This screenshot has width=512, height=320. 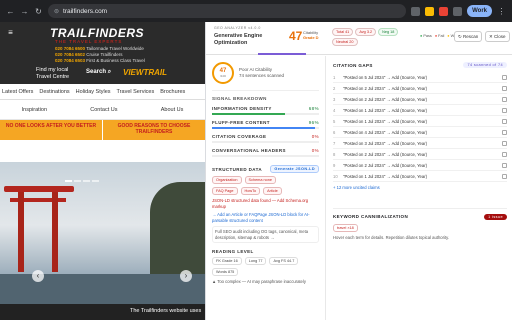 What do you see at coordinates (145, 72) in the screenshot?
I see `viewtrail-logo: VIEWTRAIL` at bounding box center [145, 72].